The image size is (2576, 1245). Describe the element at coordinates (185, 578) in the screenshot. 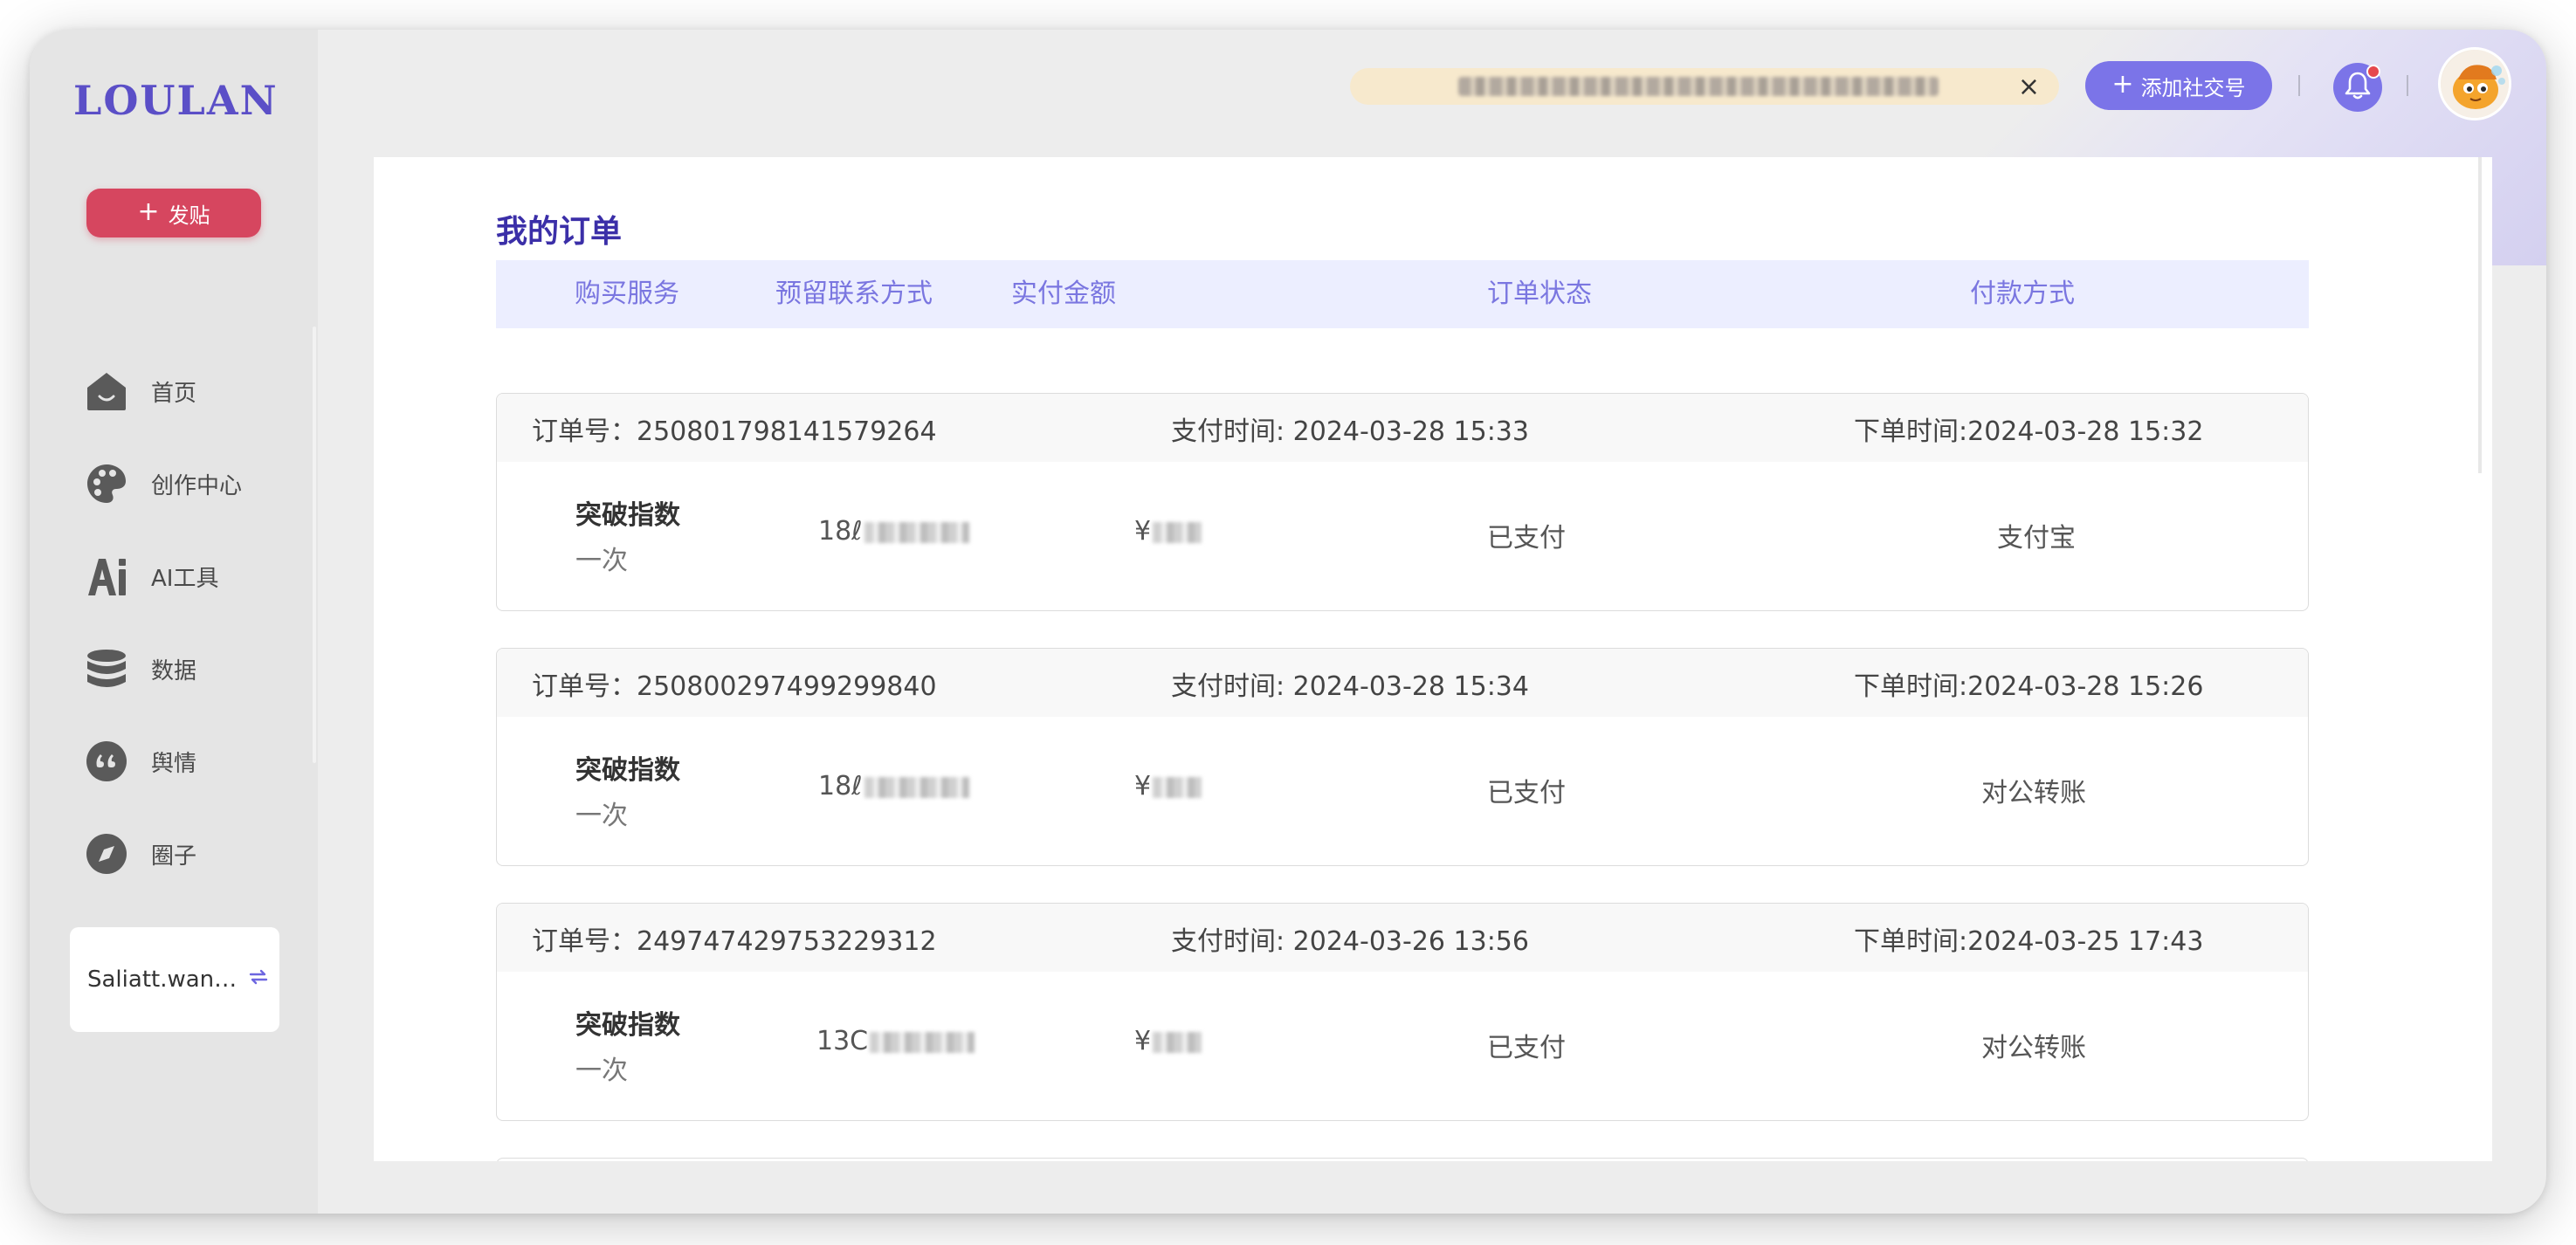

I see `nav-label: AI工具` at that location.